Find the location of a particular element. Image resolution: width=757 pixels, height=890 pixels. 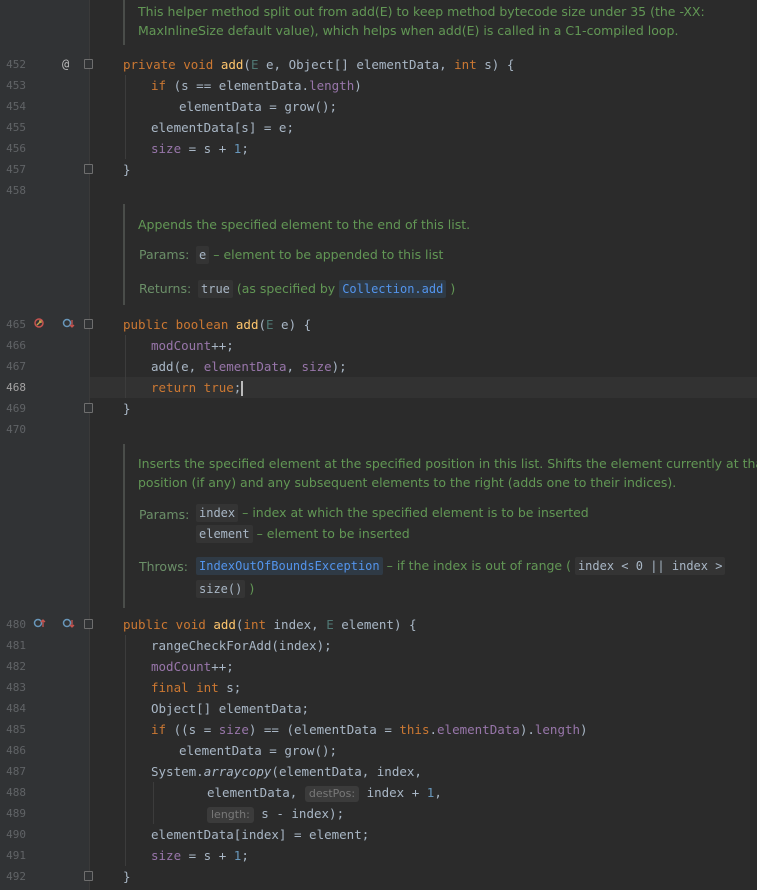

doc-param: e – element to be appended to this list is located at coordinates (319, 255).